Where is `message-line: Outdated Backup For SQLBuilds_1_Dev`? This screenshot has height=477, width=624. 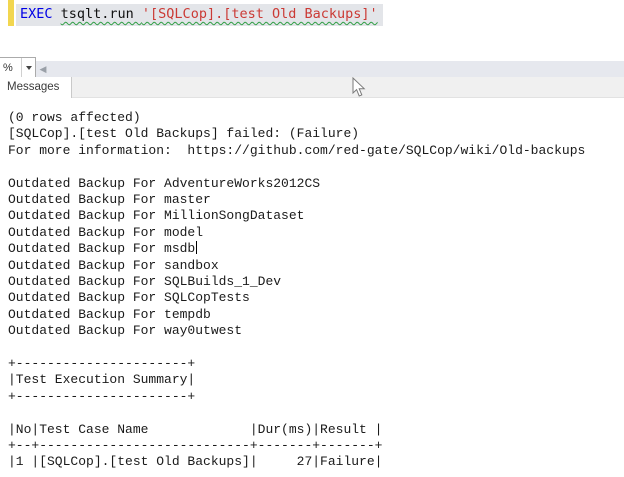
message-line: Outdated Backup For SQLBuilds_1_Dev is located at coordinates (145, 282).